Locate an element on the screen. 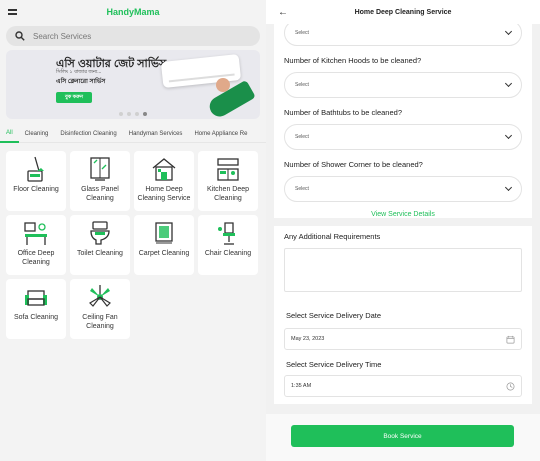 The height and width of the screenshot is (461, 540). tab-cleaning: Cleaning is located at coordinates (37, 134).